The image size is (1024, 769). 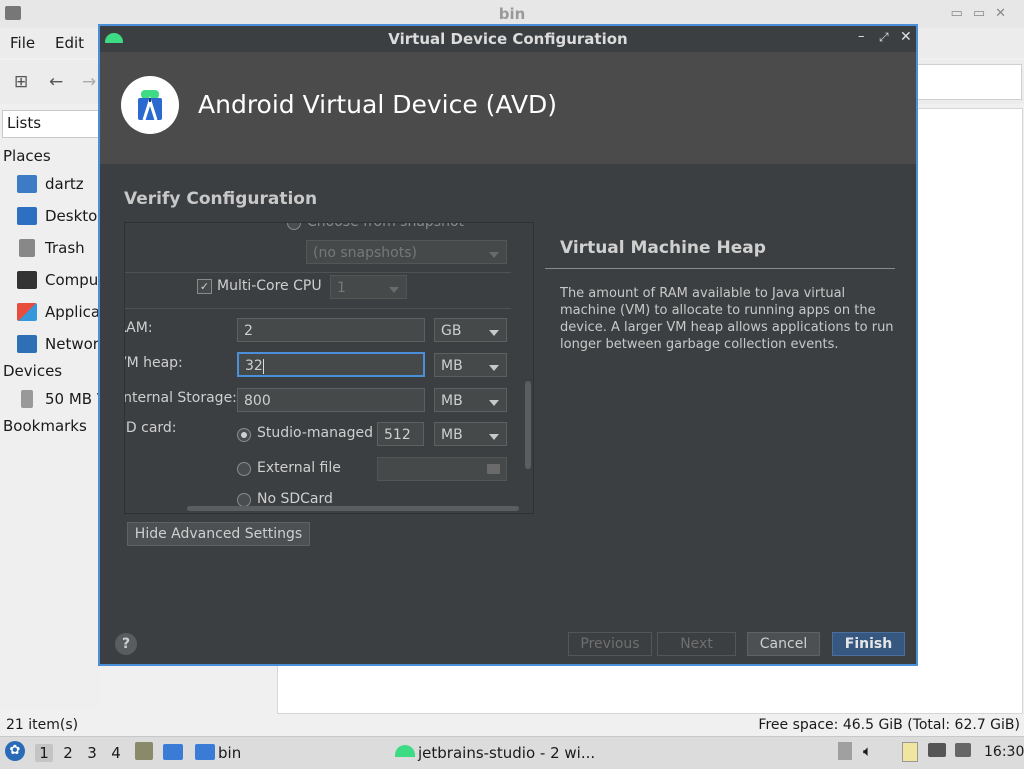 I want to click on horizontal-scrollbar, so click(x=353, y=508).